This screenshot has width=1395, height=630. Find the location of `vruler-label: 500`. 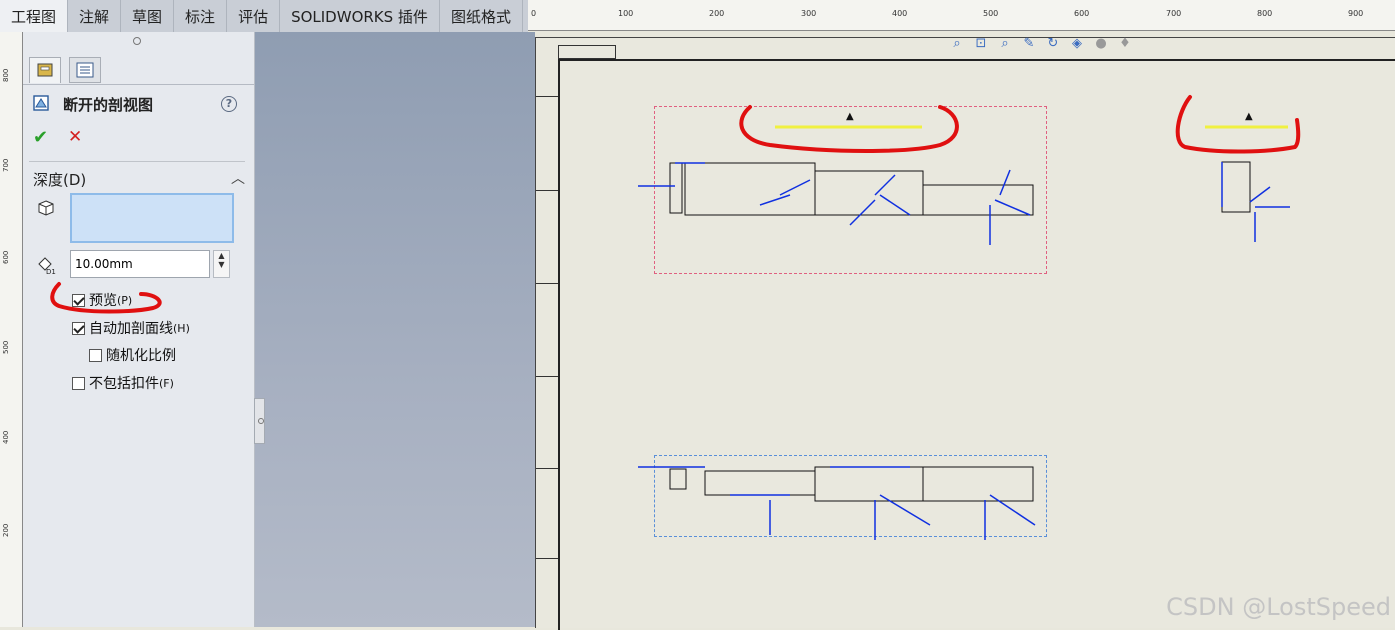

vruler-label: 500 is located at coordinates (6, 347).